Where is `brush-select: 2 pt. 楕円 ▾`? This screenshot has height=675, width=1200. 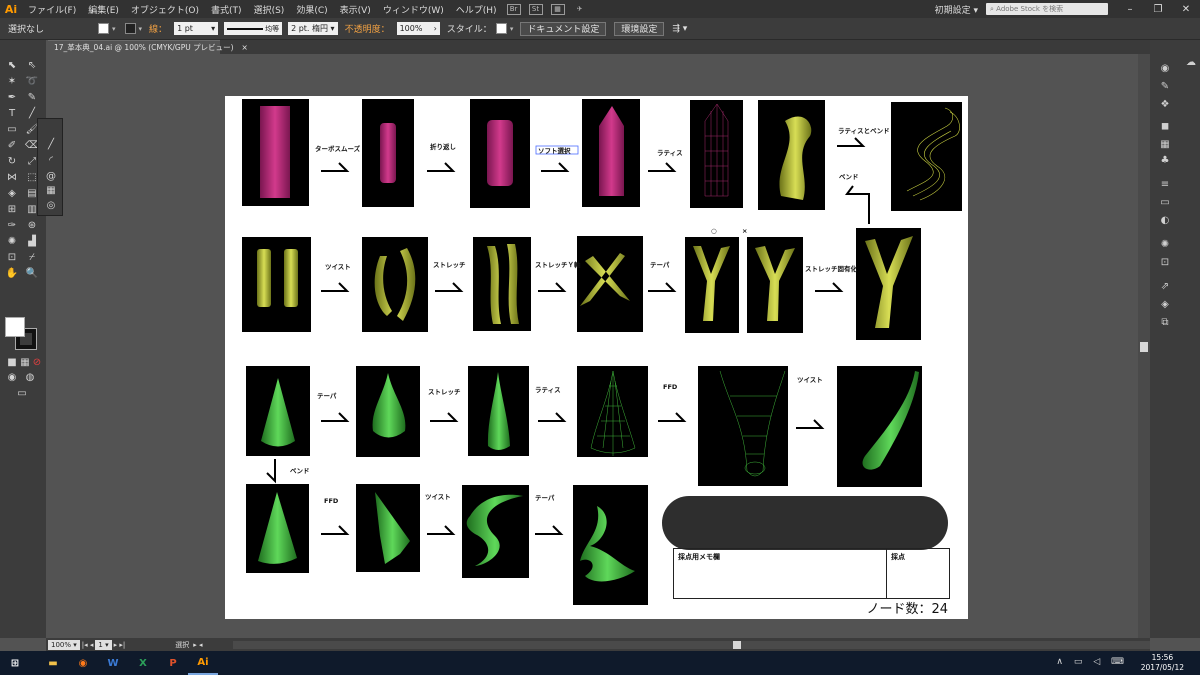 brush-select: 2 pt. 楕円 ▾ is located at coordinates (313, 28).